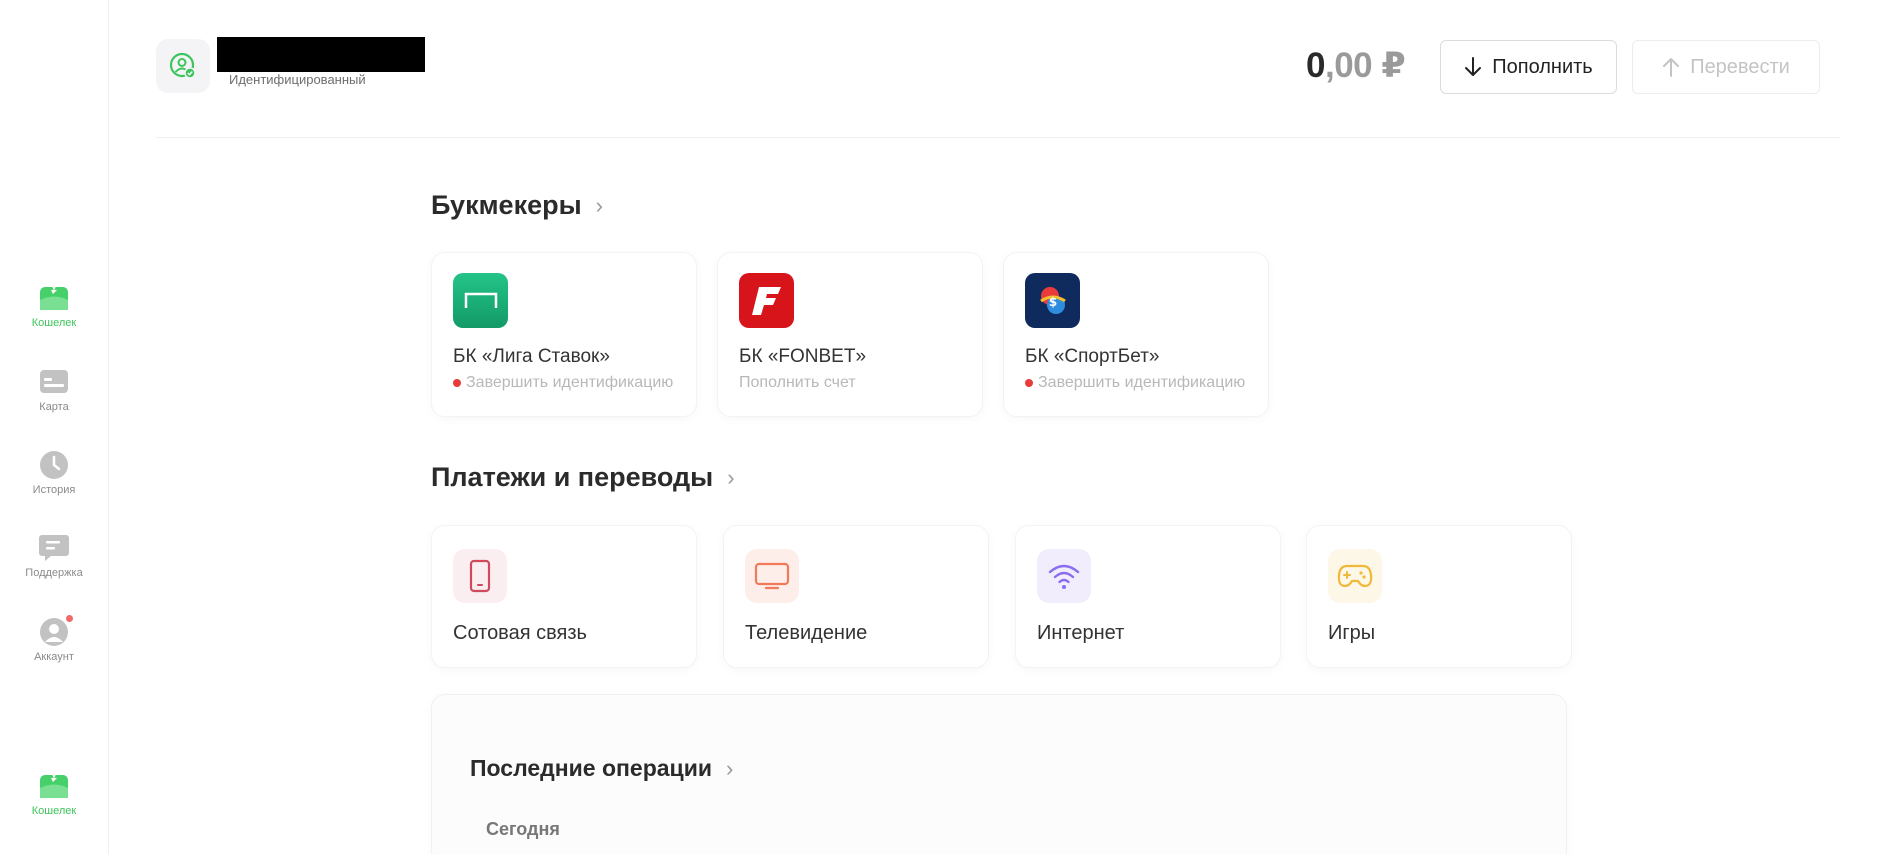 Image resolution: width=1888 pixels, height=854 pixels. I want to click on date-group-today: Сегодня, so click(523, 829).